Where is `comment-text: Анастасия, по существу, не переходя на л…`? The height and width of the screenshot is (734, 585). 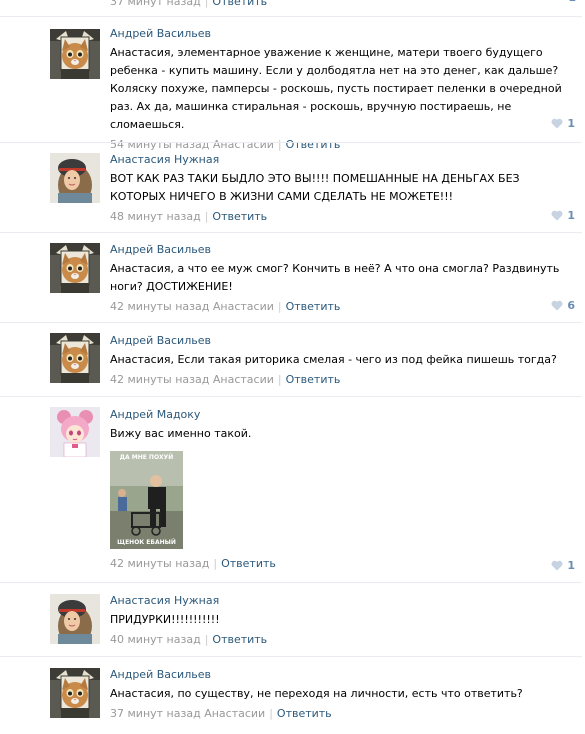
comment-text: Анастасия, по существу, не переходя на л… is located at coordinates (316, 693).